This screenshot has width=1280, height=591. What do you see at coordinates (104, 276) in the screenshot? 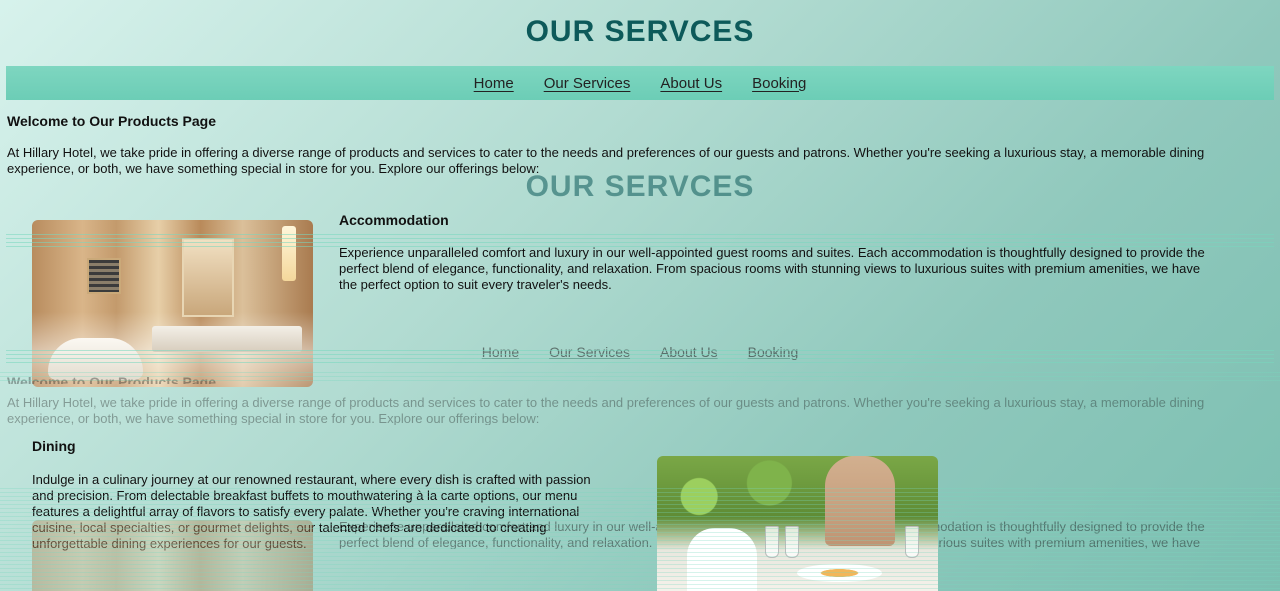
I see `room-window` at bounding box center [104, 276].